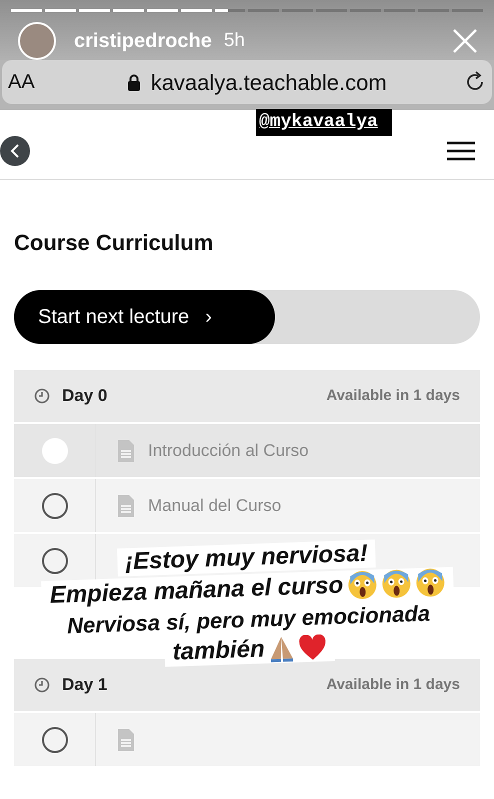  What do you see at coordinates (21, 82) in the screenshot?
I see `text-size-button: AA` at bounding box center [21, 82].